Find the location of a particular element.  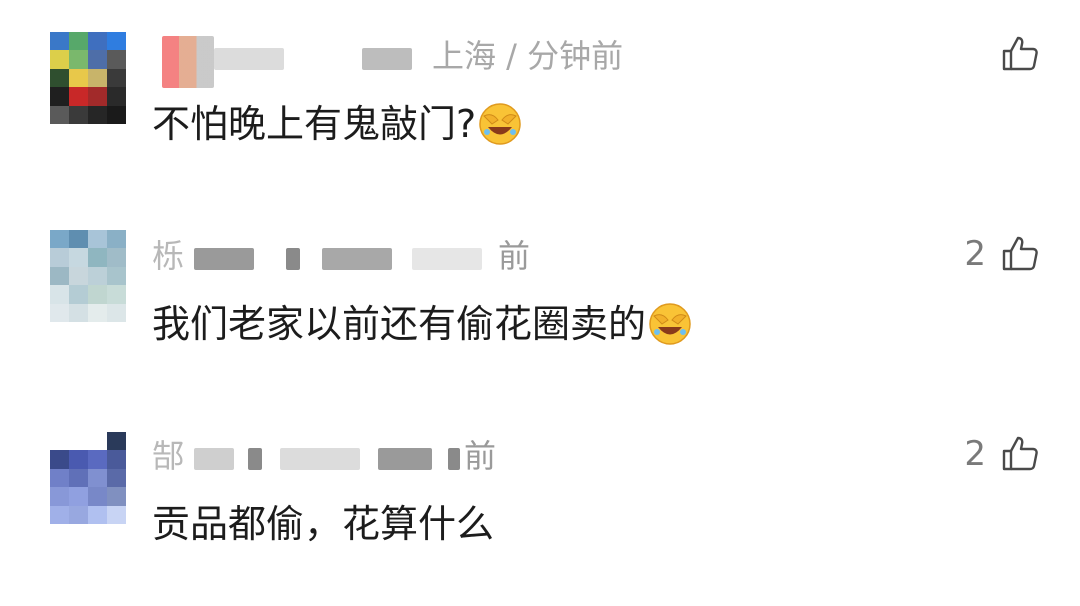

comment-text: 我们老家以前还有偷花圈卖的 is located at coordinates (422, 324).